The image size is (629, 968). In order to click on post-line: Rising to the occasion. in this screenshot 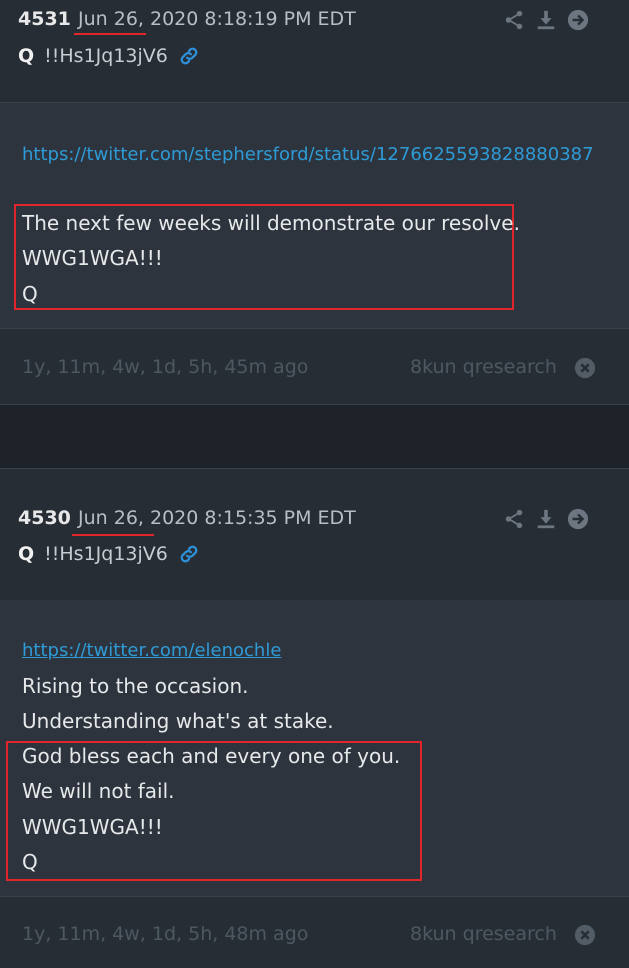, I will do `click(135, 686)`.